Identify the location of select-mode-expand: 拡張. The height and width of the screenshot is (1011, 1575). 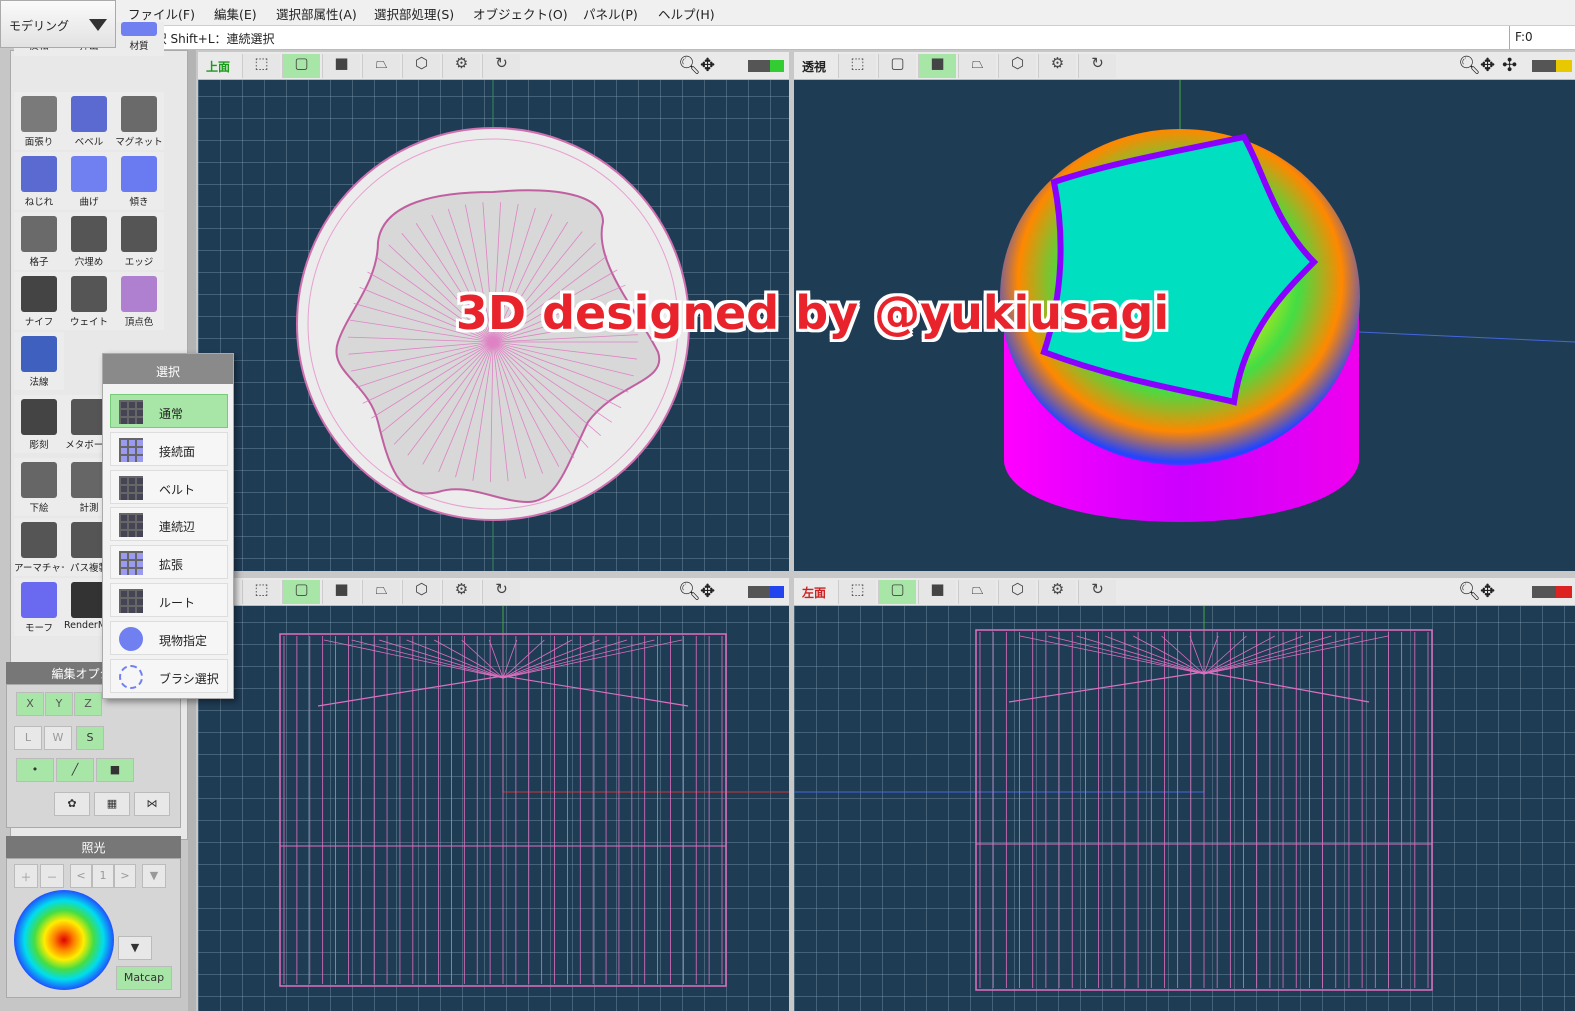
(169, 562).